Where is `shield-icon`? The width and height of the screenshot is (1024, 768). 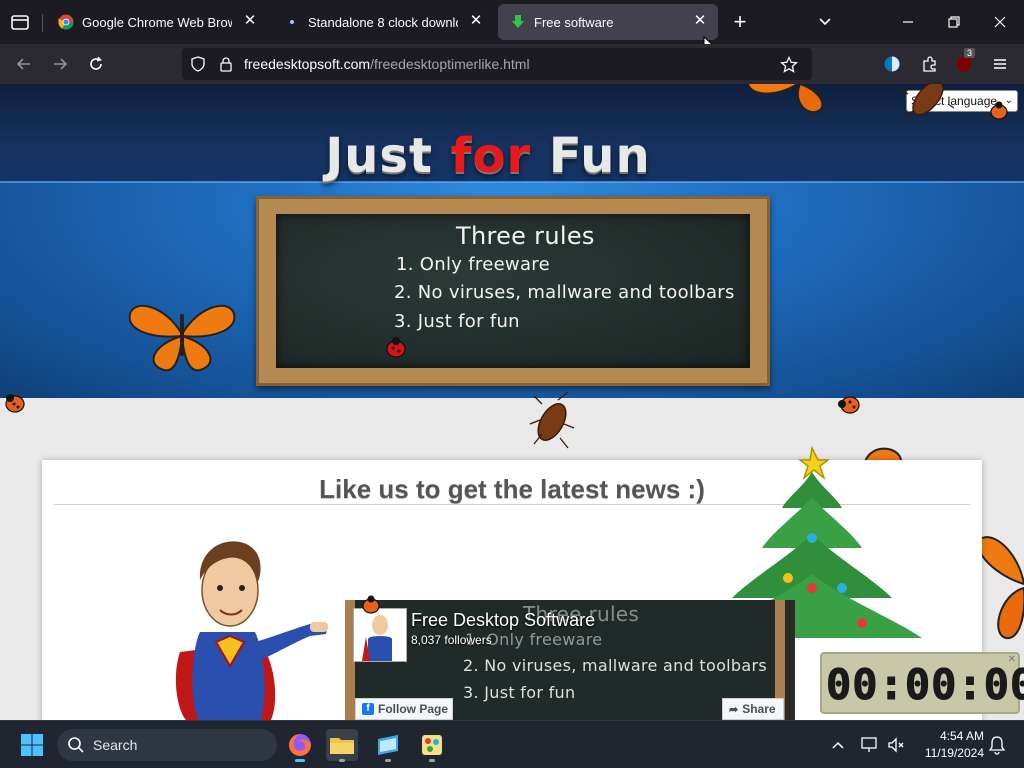
shield-icon is located at coordinates (198, 64).